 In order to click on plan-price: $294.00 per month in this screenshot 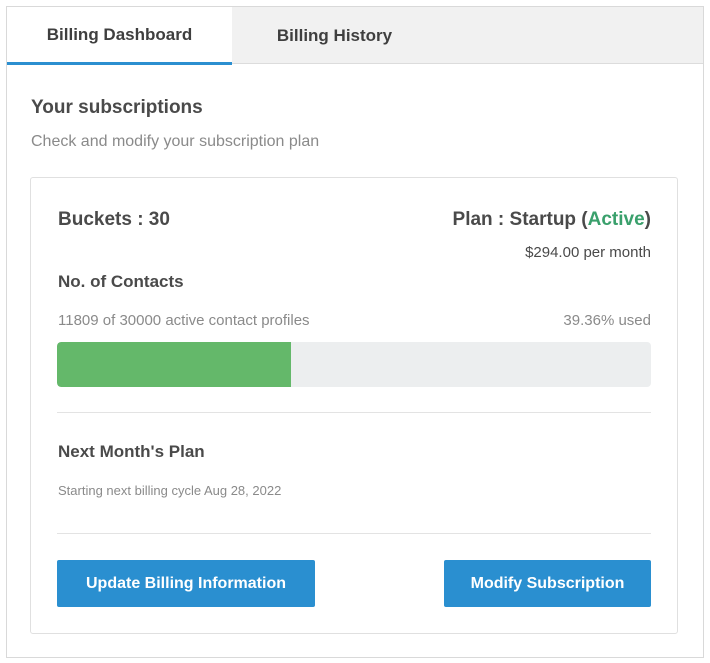, I will do `click(588, 252)`.